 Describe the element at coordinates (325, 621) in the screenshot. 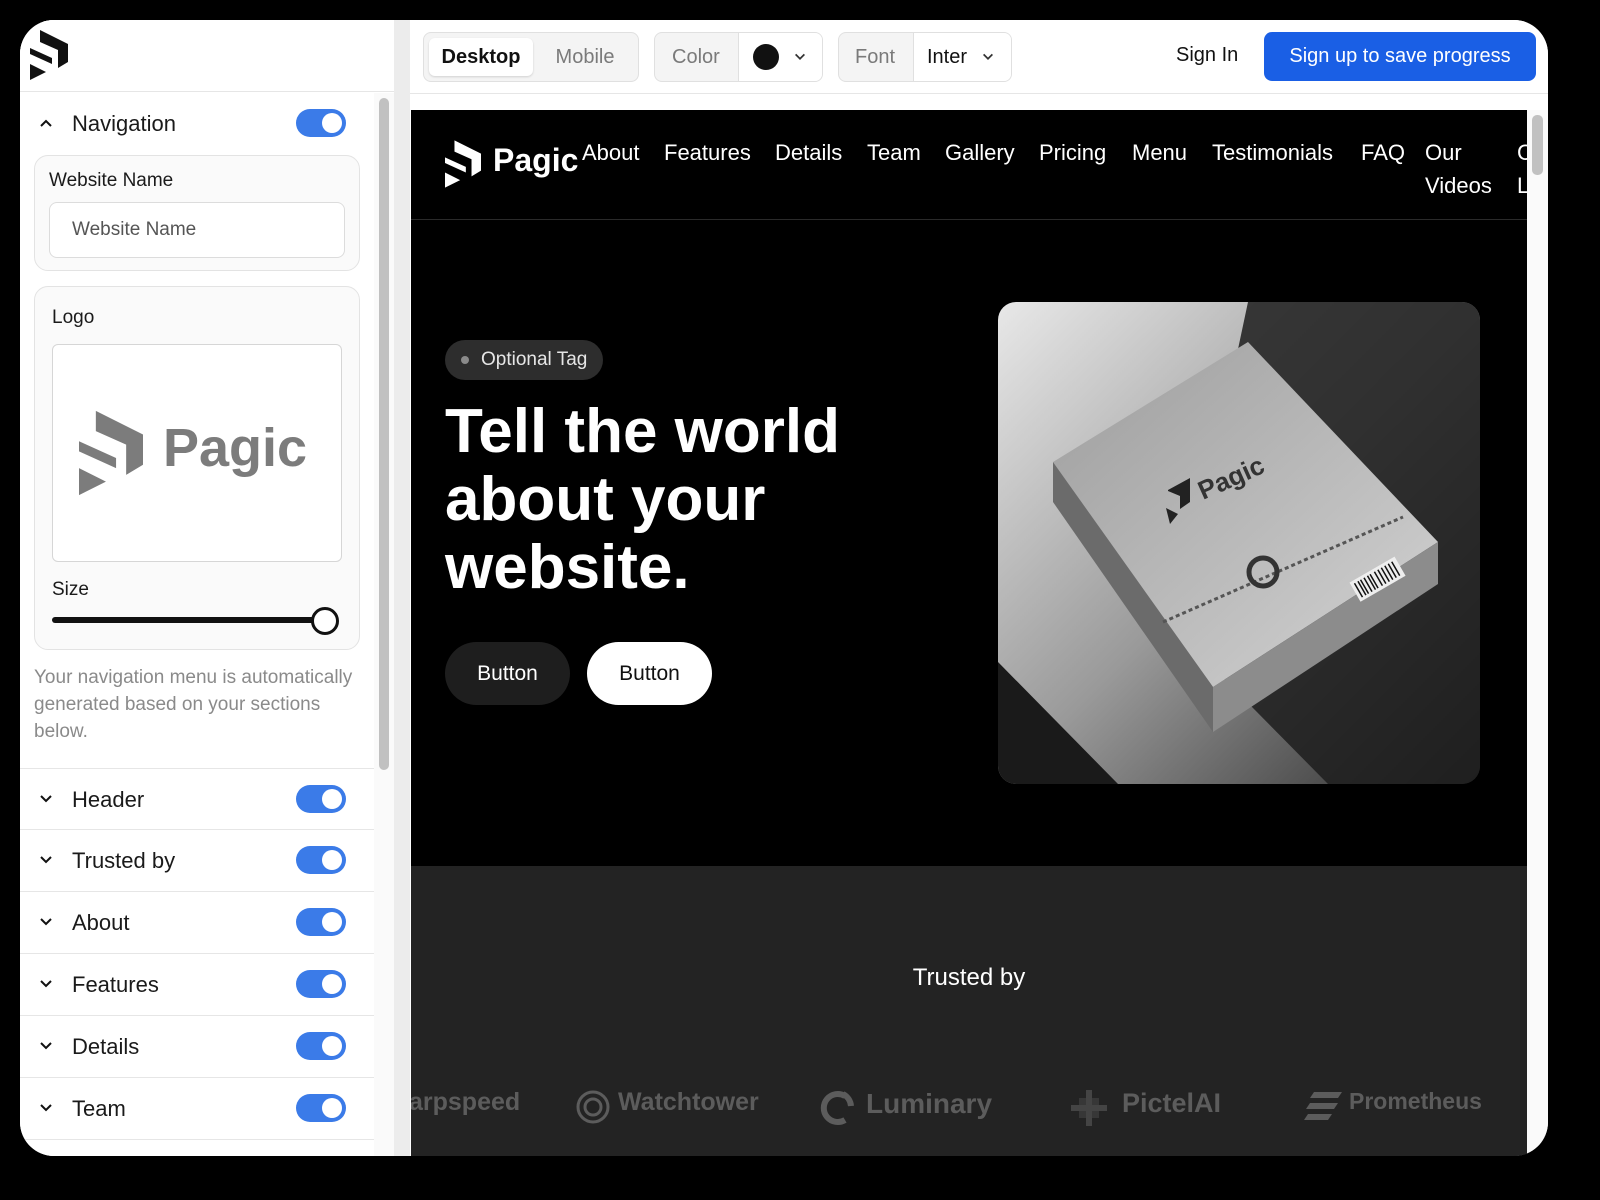

I see `size-slider-handle` at that location.